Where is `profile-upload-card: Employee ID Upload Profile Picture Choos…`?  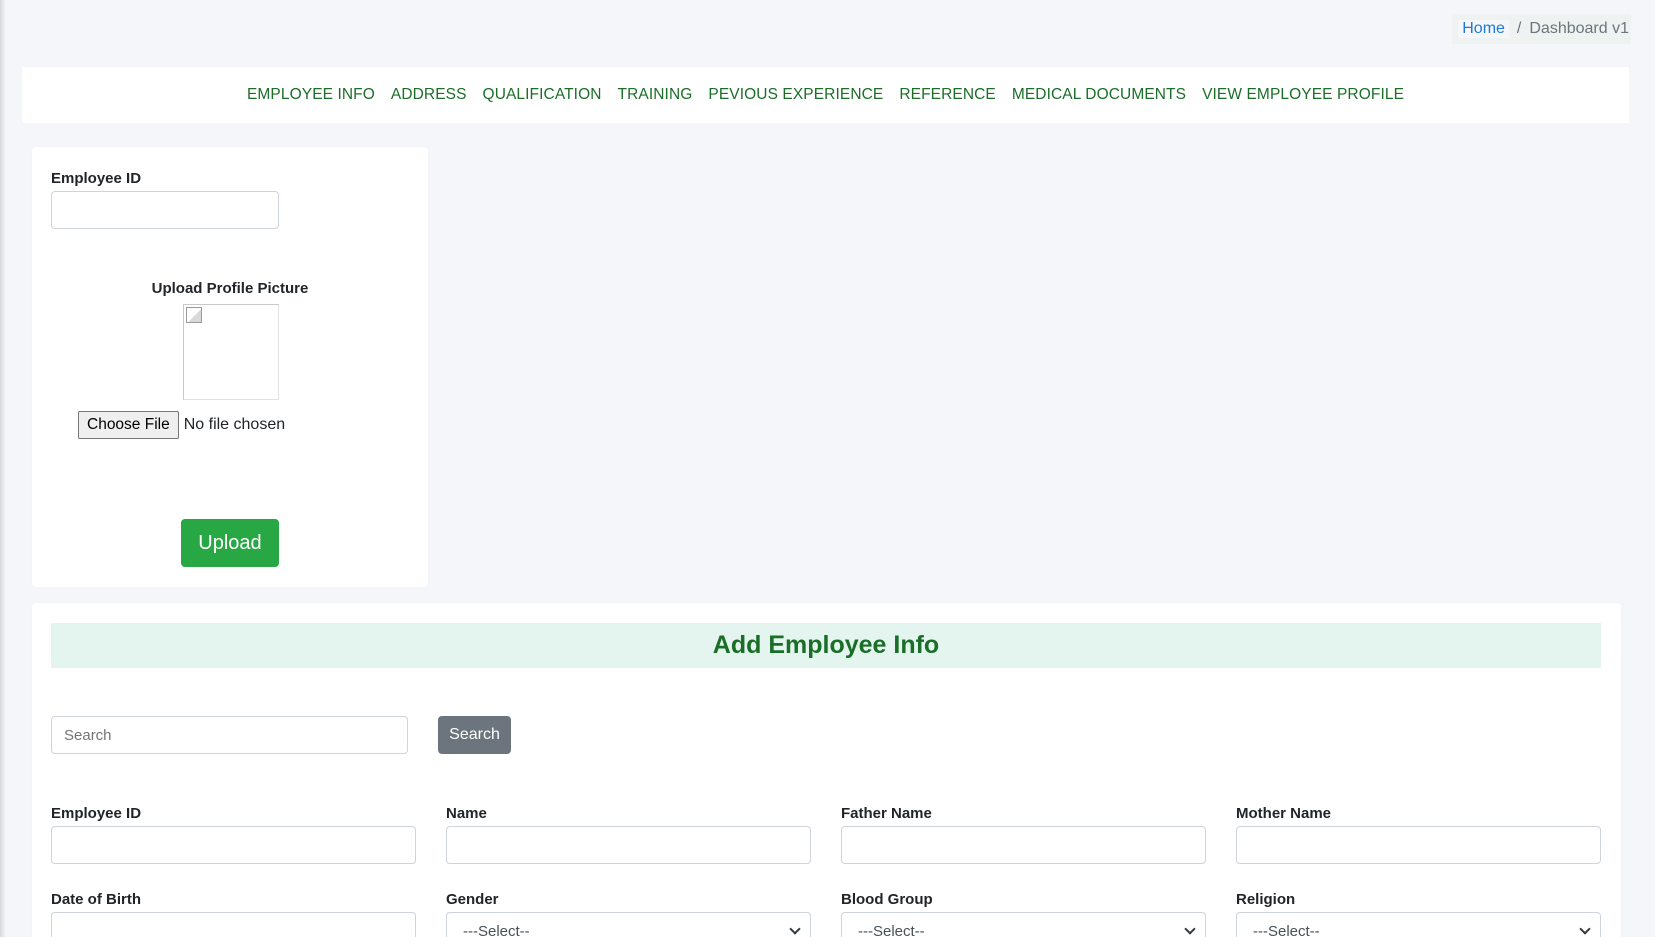
profile-upload-card: Employee ID Upload Profile Picture Choos… is located at coordinates (230, 367).